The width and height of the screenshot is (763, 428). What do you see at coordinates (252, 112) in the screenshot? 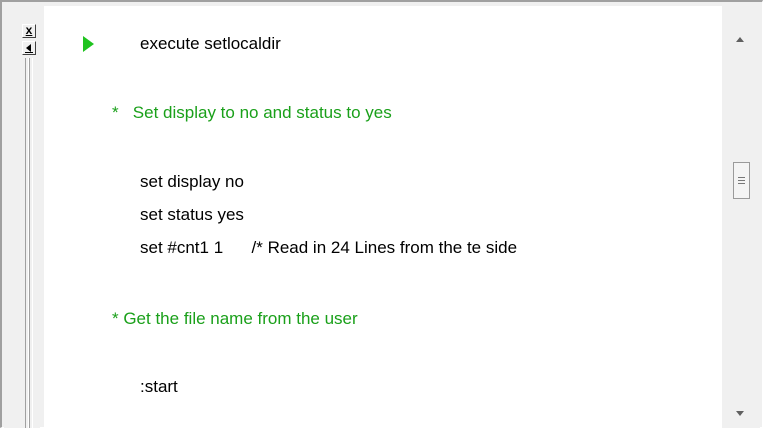
I see `comment-line-1: * Set display to no and status to yes` at bounding box center [252, 112].